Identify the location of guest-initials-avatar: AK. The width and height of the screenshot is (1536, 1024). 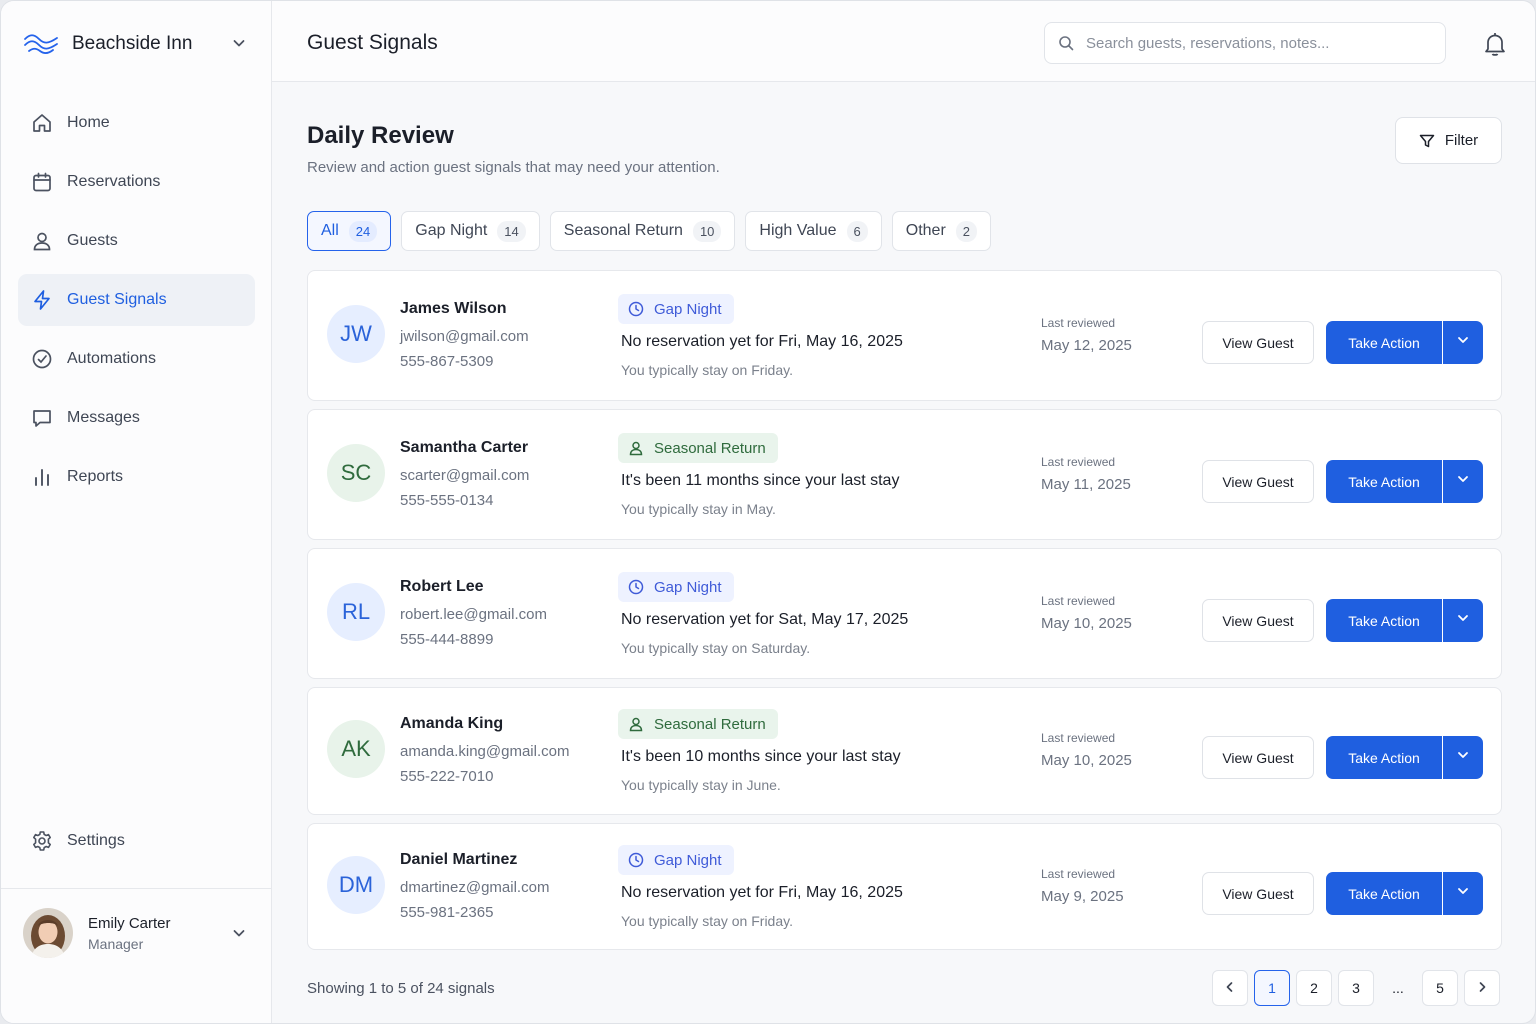
(356, 749).